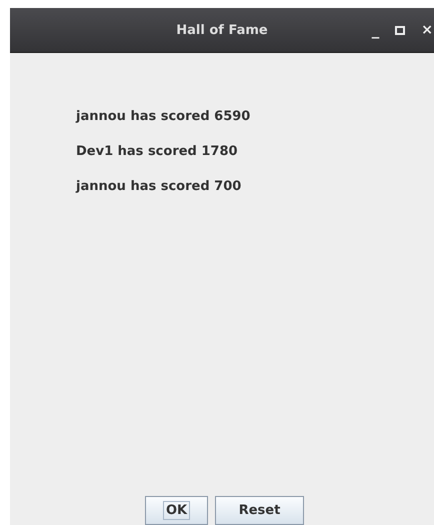 This screenshot has width=434, height=525. What do you see at coordinates (159, 187) in the screenshot?
I see `score-entry: jannou has scored 700` at bounding box center [159, 187].